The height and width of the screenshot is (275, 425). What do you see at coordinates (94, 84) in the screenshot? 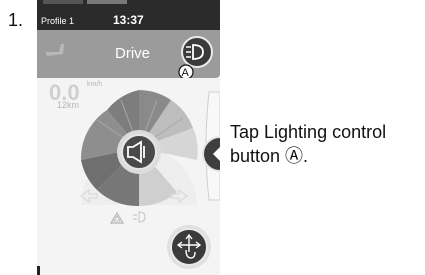
I see `speed-unit: km/h` at bounding box center [94, 84].